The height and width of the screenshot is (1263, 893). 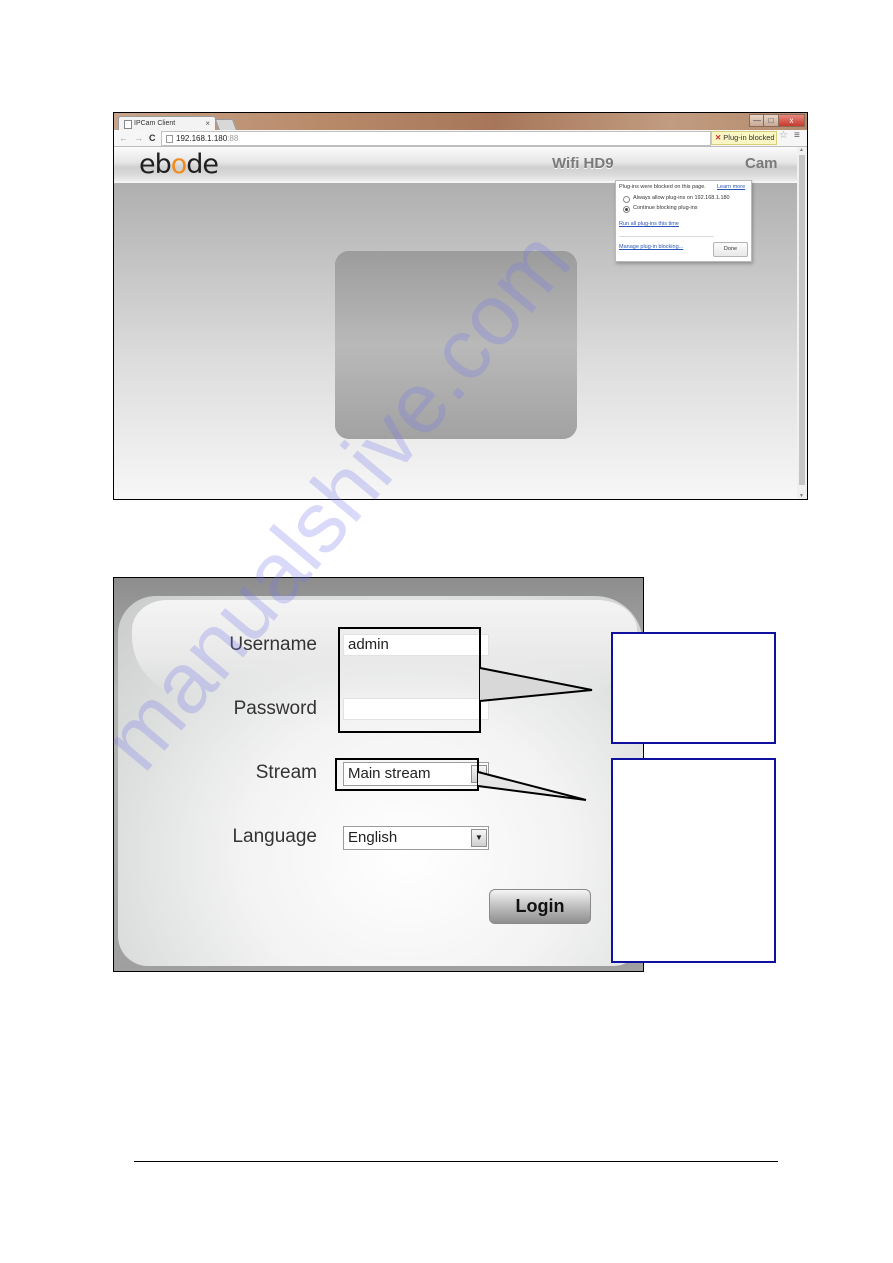 What do you see at coordinates (731, 187) in the screenshot?
I see `learn-more-link: Learn more` at bounding box center [731, 187].